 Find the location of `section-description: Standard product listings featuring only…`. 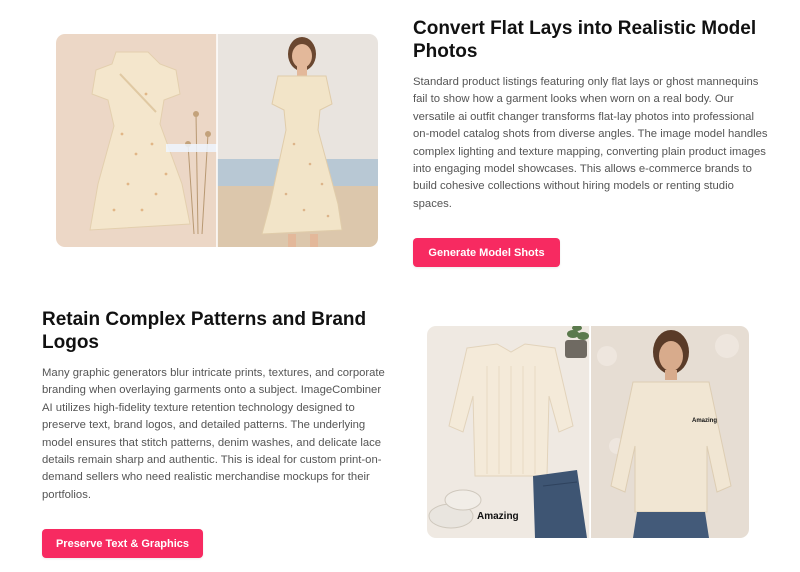

section-description: Standard product listings featuring only… is located at coordinates (590, 143).